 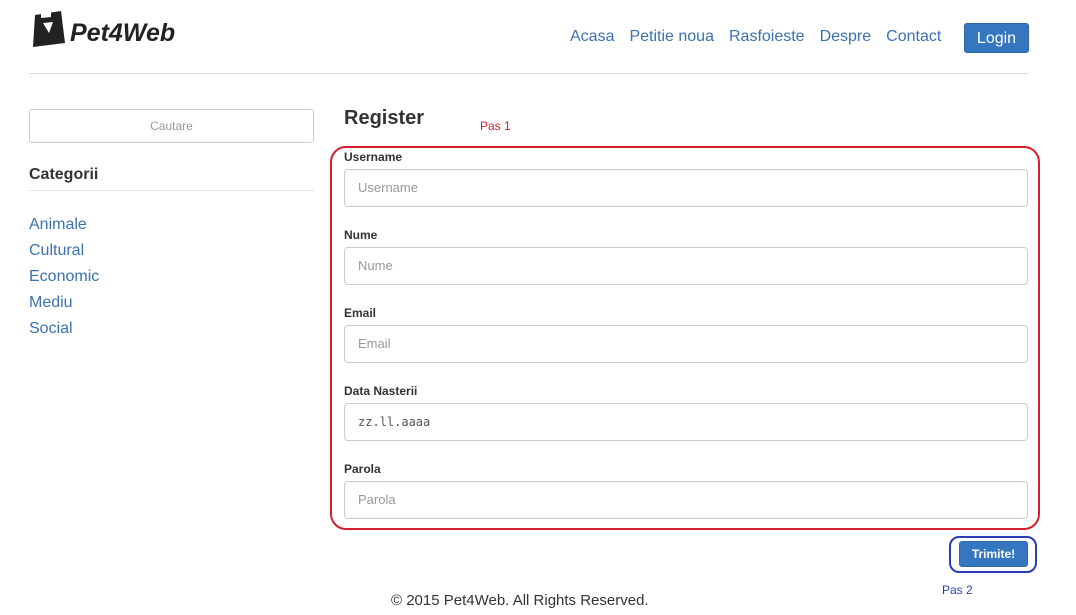 What do you see at coordinates (123, 32) in the screenshot?
I see `brand-name: Pet4Web` at bounding box center [123, 32].